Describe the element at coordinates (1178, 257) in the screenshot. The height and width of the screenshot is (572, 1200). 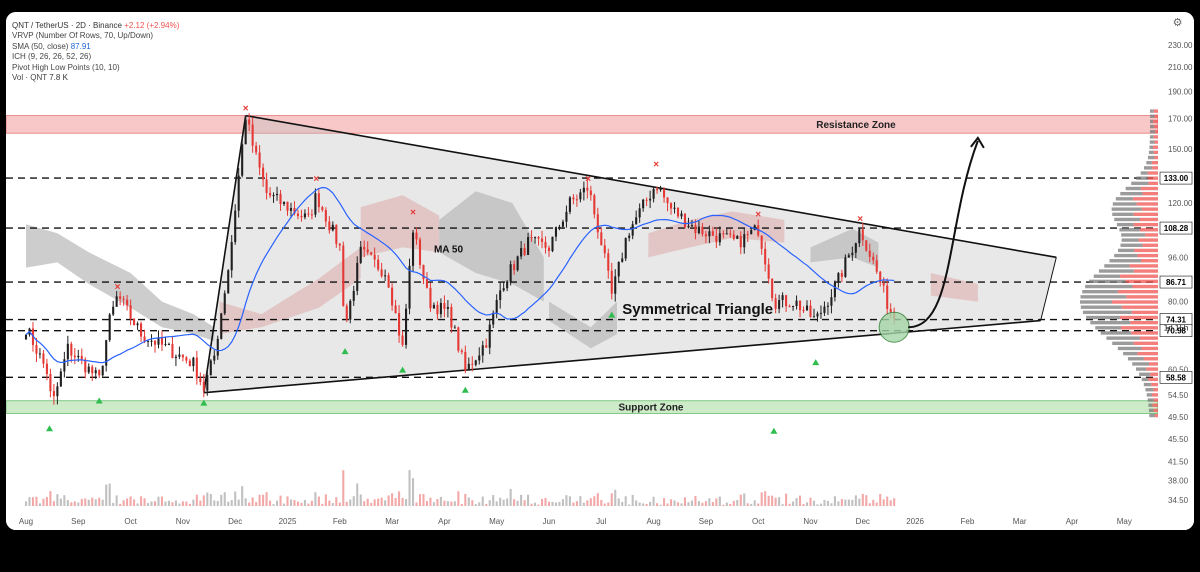
I see `price-tick-8: 96.00` at that location.